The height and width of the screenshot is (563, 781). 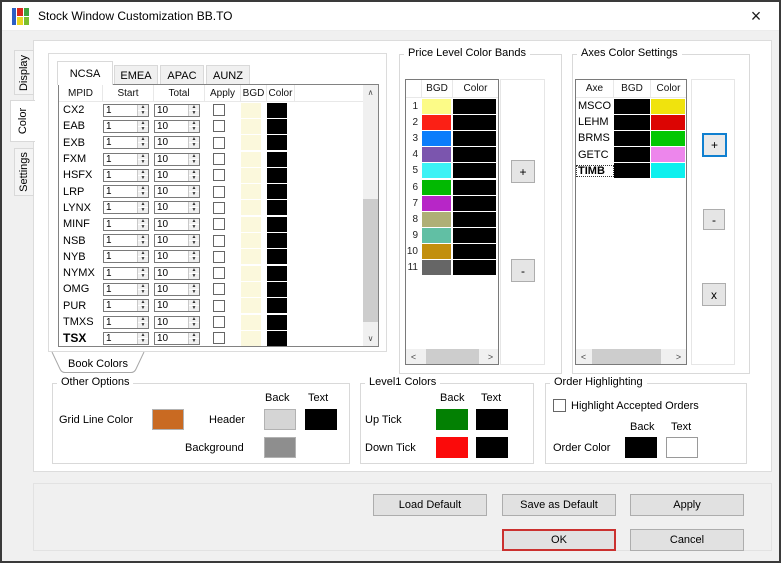 I want to click on up-tick-back-swatch, so click(x=452, y=419).